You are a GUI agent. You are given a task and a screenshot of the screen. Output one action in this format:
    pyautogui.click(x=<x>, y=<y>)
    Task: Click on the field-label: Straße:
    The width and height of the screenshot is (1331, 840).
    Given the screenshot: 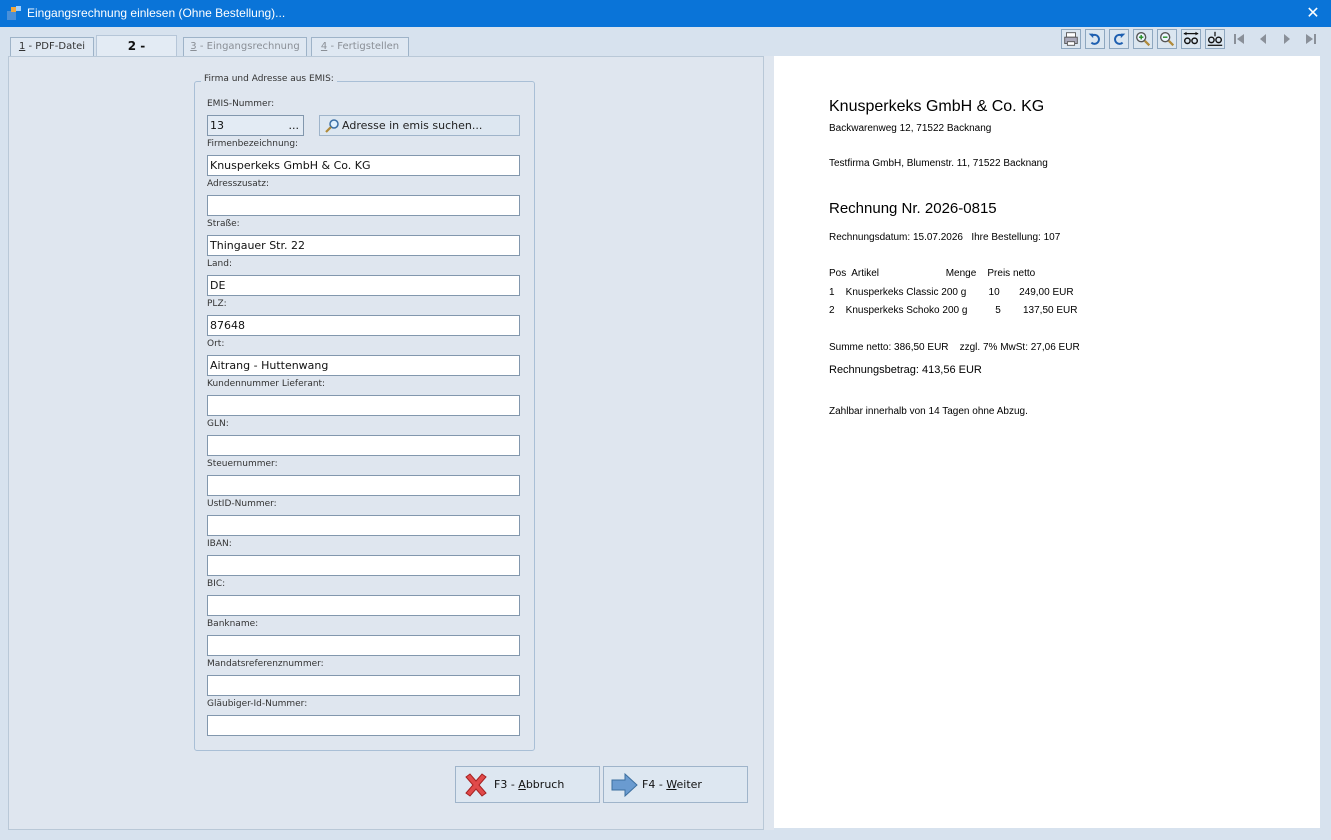 What is the action you would take?
    pyautogui.click(x=223, y=224)
    